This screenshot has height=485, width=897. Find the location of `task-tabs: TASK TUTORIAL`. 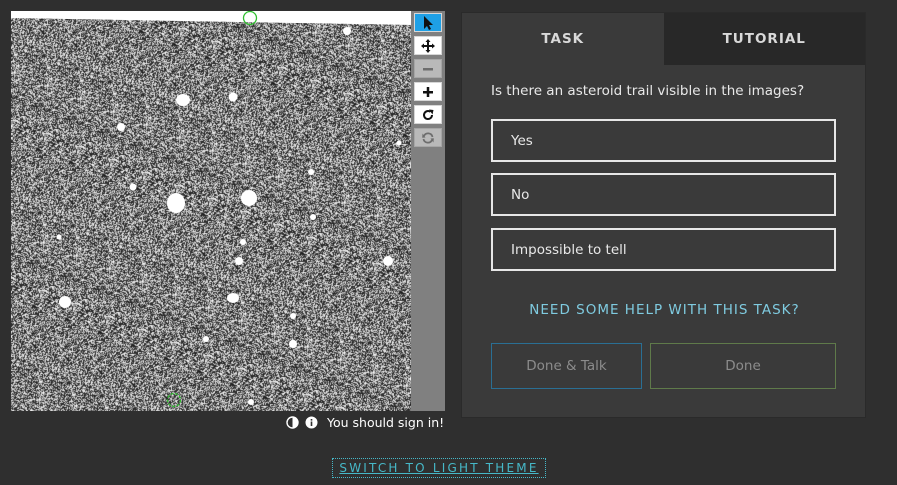

task-tabs: TASK TUTORIAL is located at coordinates (663, 39).